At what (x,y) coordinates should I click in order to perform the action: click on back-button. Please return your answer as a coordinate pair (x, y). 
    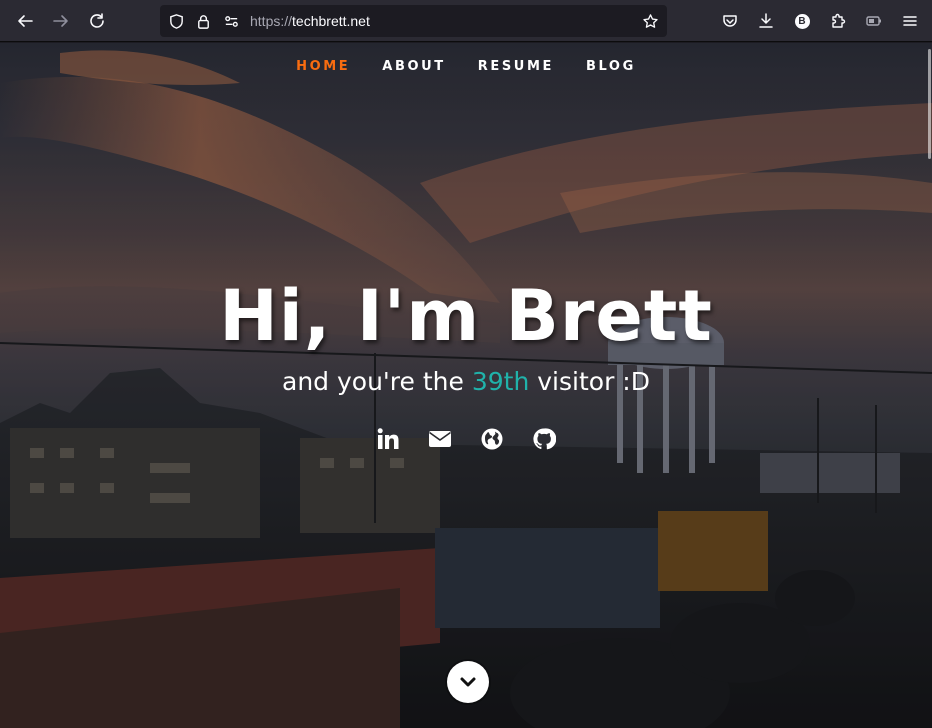
    Looking at the image, I should click on (25, 21).